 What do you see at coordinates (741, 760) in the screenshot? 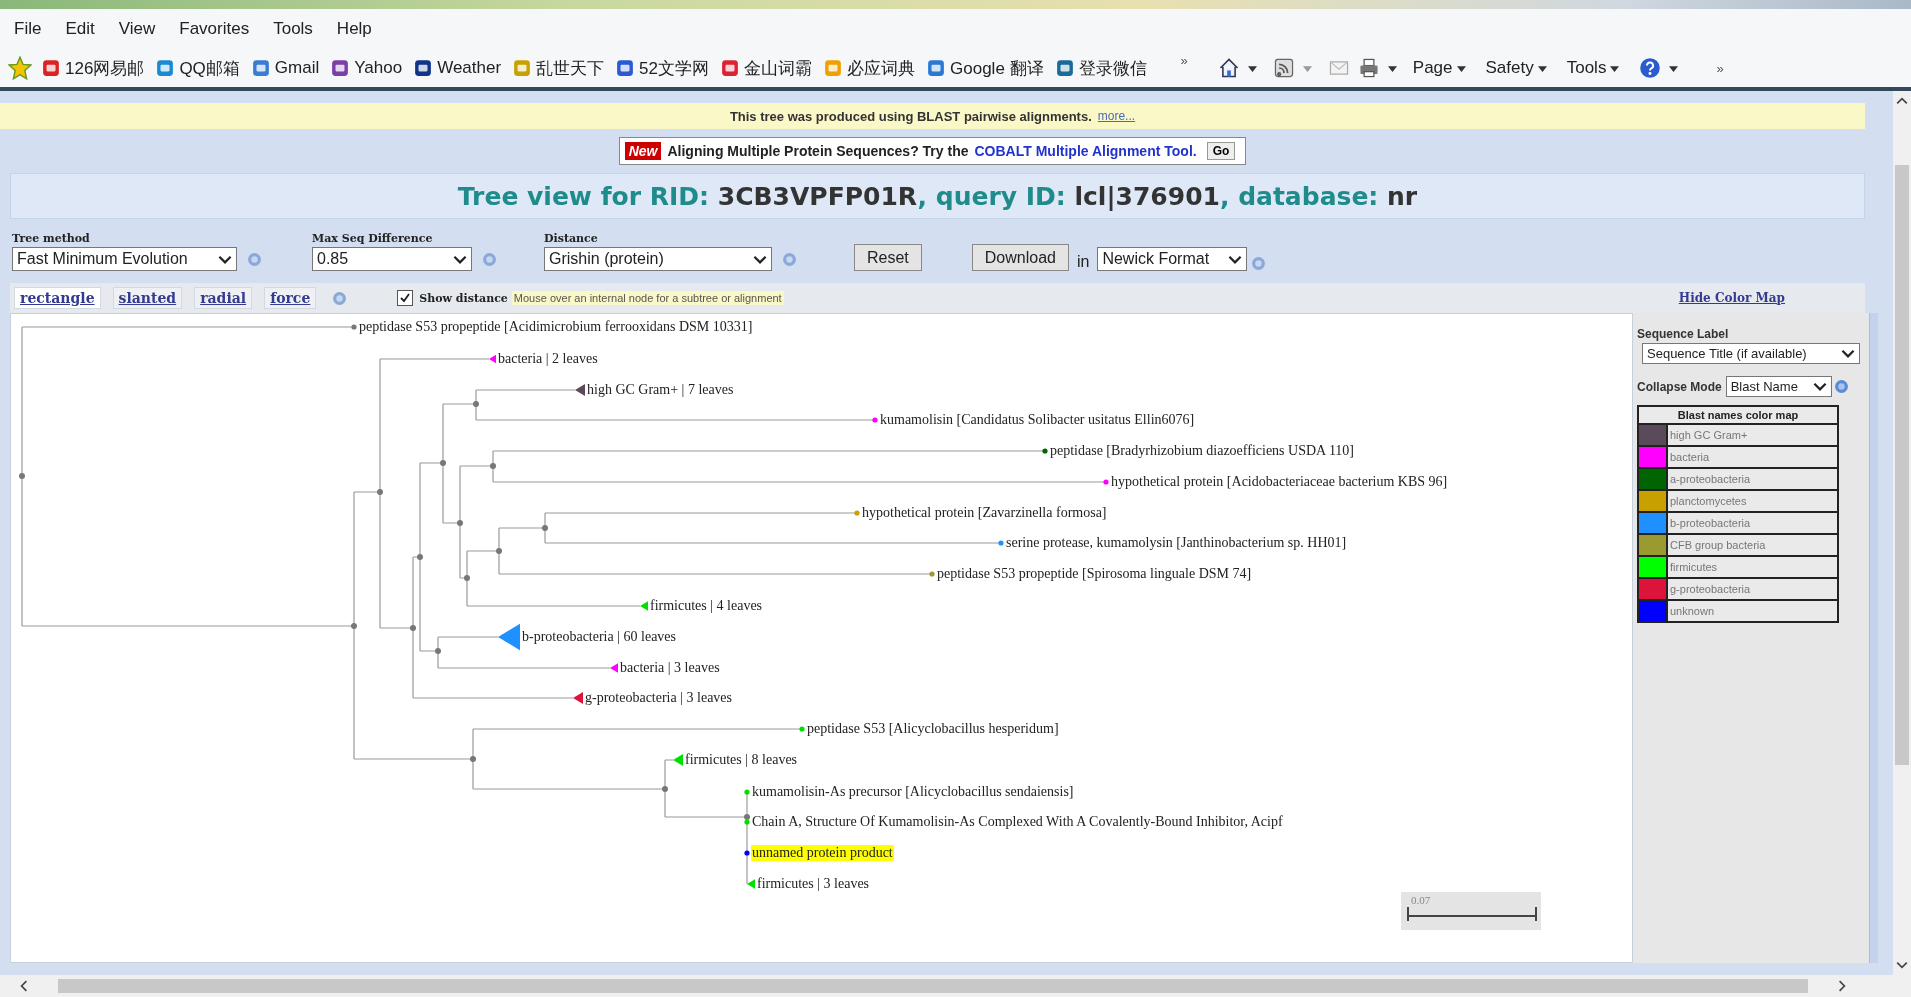
I see `leaf-label: firmicutes | 8 leaves` at bounding box center [741, 760].